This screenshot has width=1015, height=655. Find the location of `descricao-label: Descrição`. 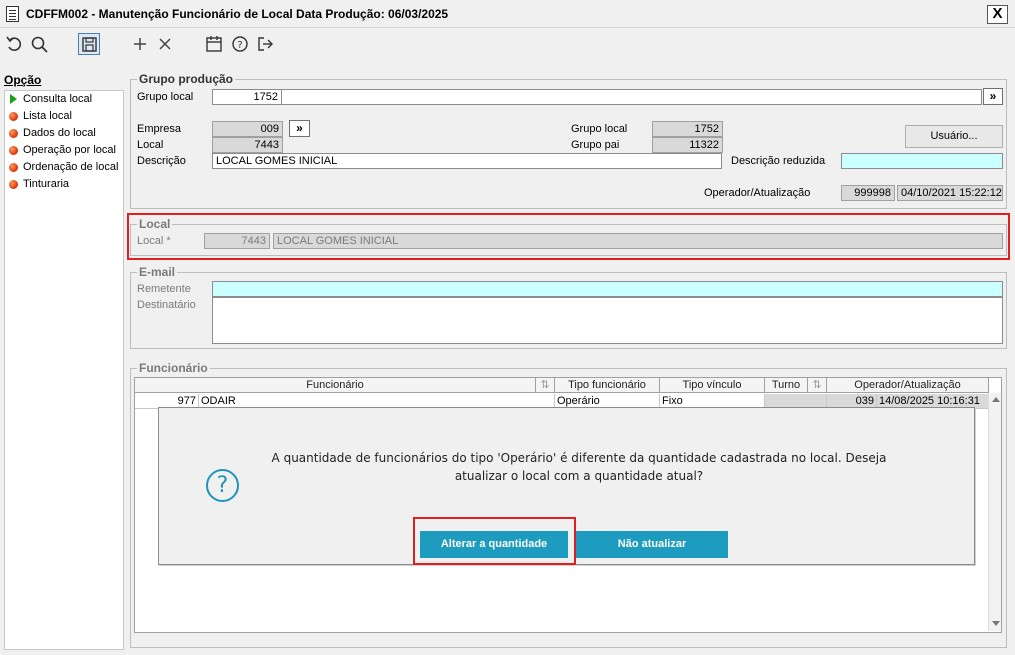

descricao-label: Descrição is located at coordinates (161, 161).